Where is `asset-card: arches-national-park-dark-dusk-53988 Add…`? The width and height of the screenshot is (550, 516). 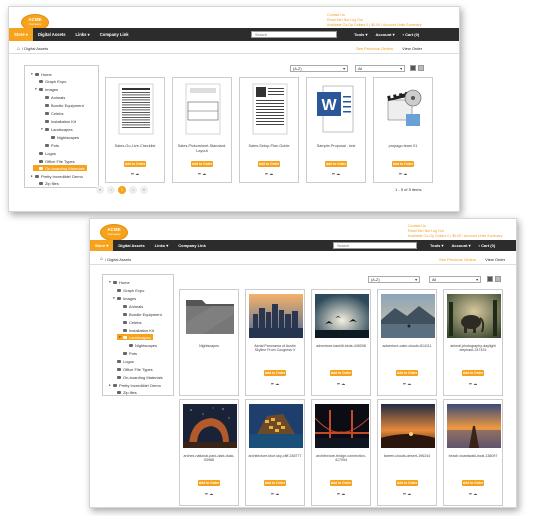
asset-card: arches-national-park-dark-dusk-53988 Add… is located at coordinates (209, 452).